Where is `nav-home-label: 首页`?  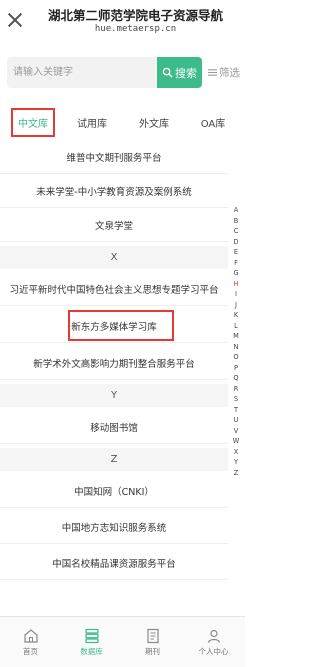 nav-home-label: 首页 is located at coordinates (30, 651).